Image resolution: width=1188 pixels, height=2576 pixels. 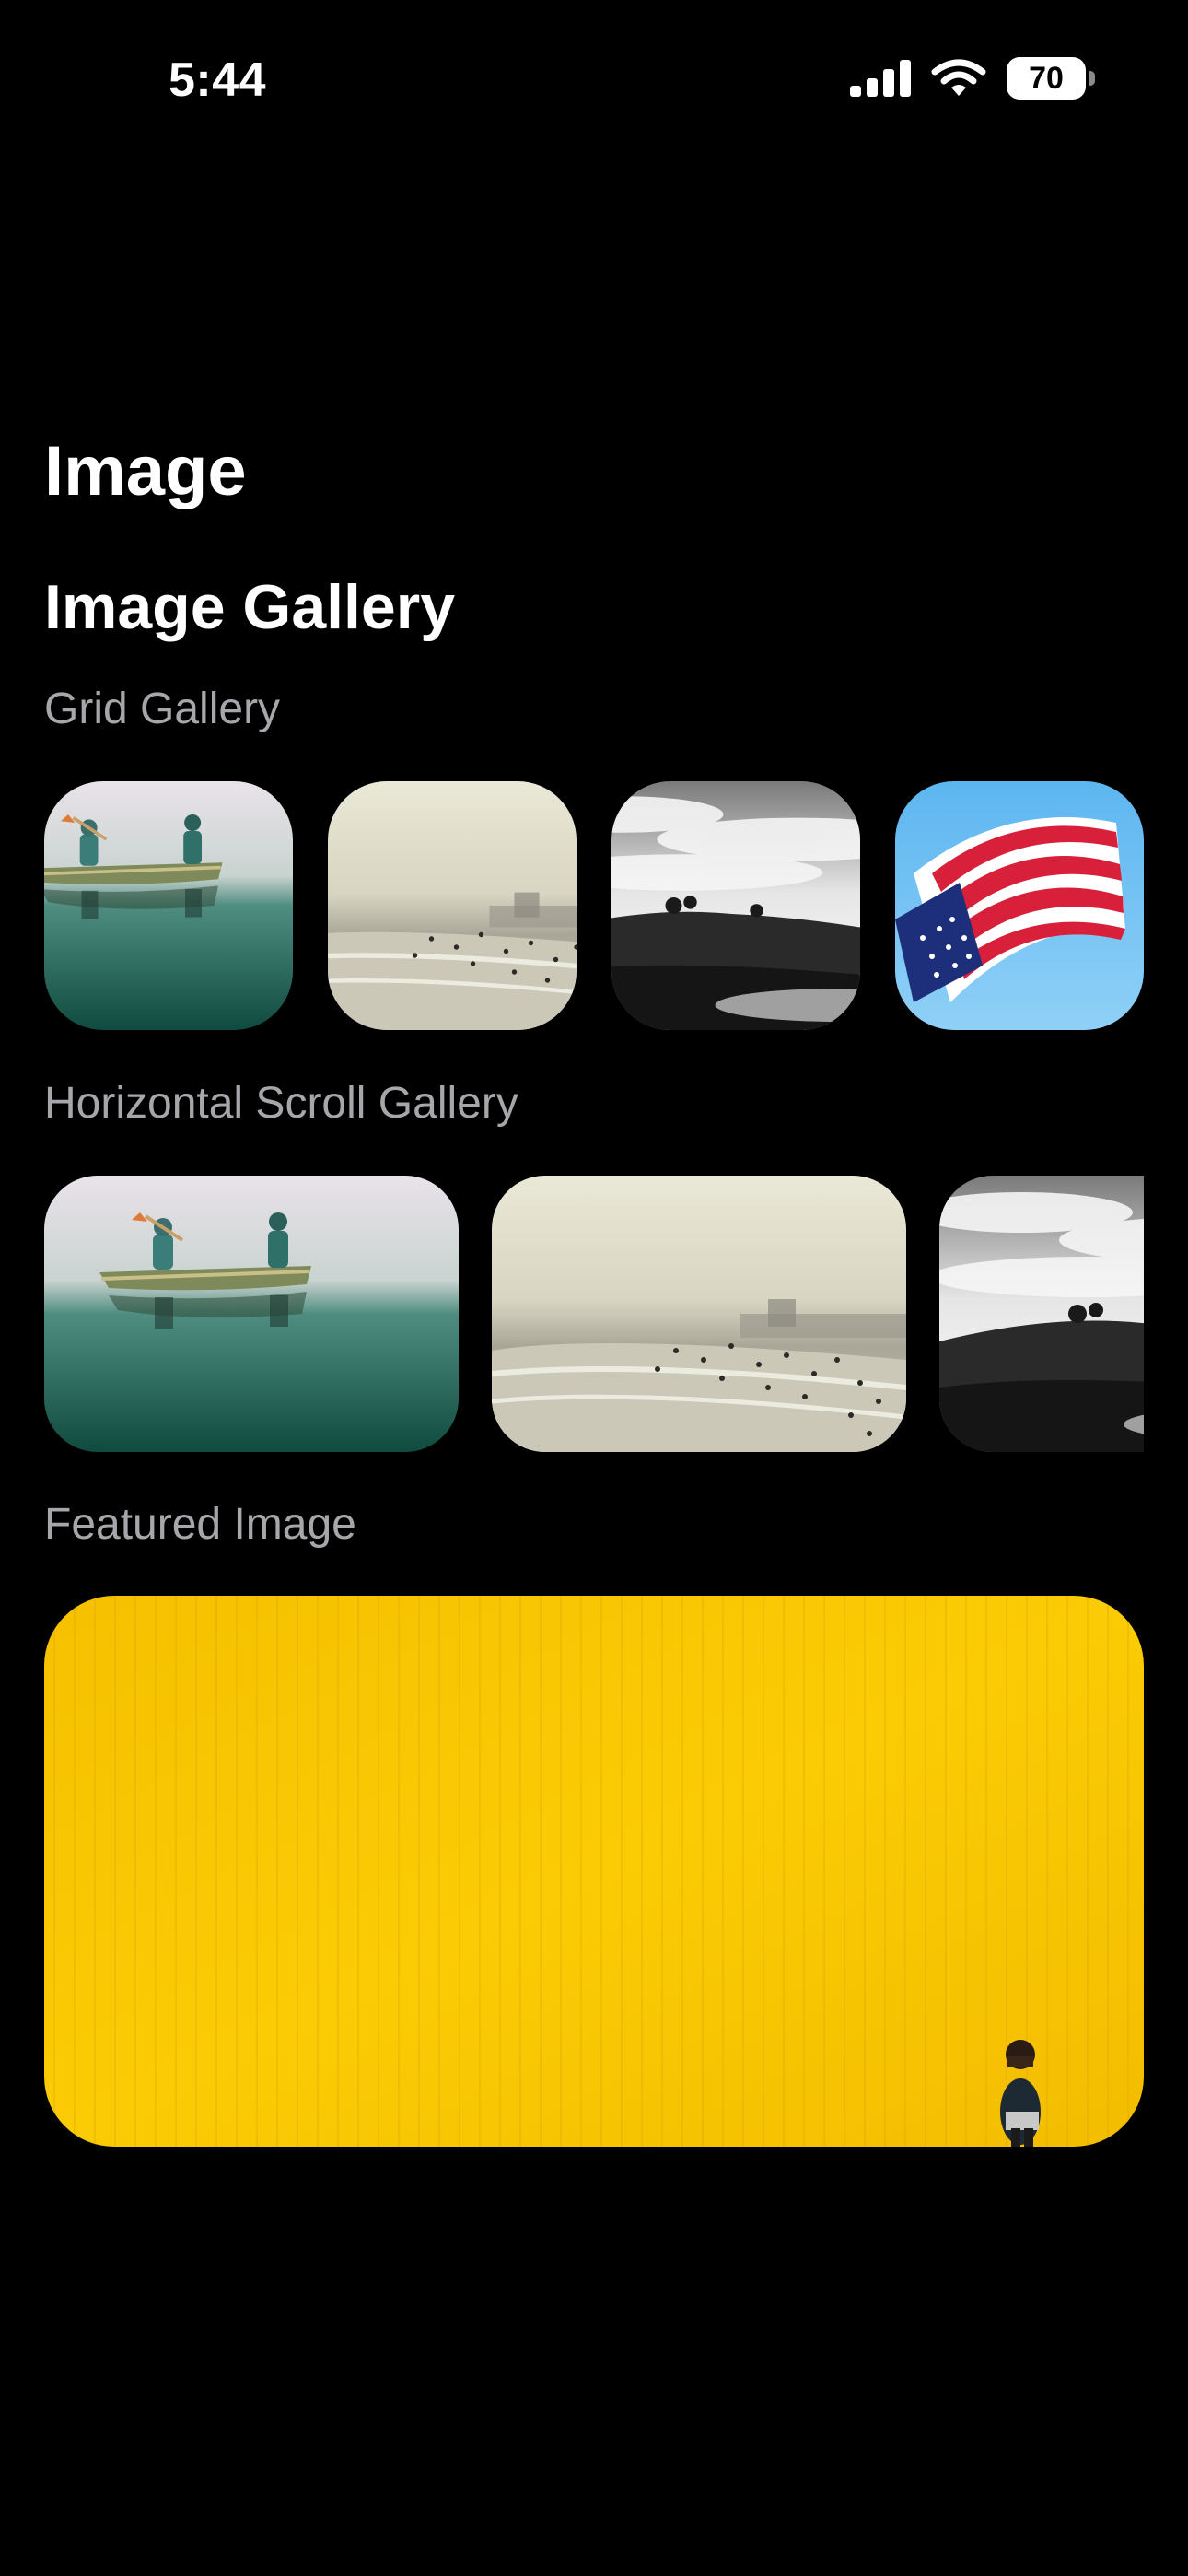 I want to click on scroll-image-canoe, so click(x=251, y=1314).